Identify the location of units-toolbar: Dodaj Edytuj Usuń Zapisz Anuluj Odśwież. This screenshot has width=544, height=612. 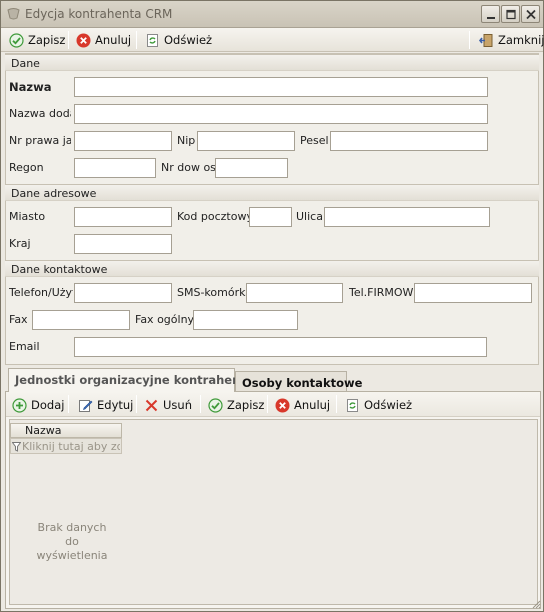
(273, 404).